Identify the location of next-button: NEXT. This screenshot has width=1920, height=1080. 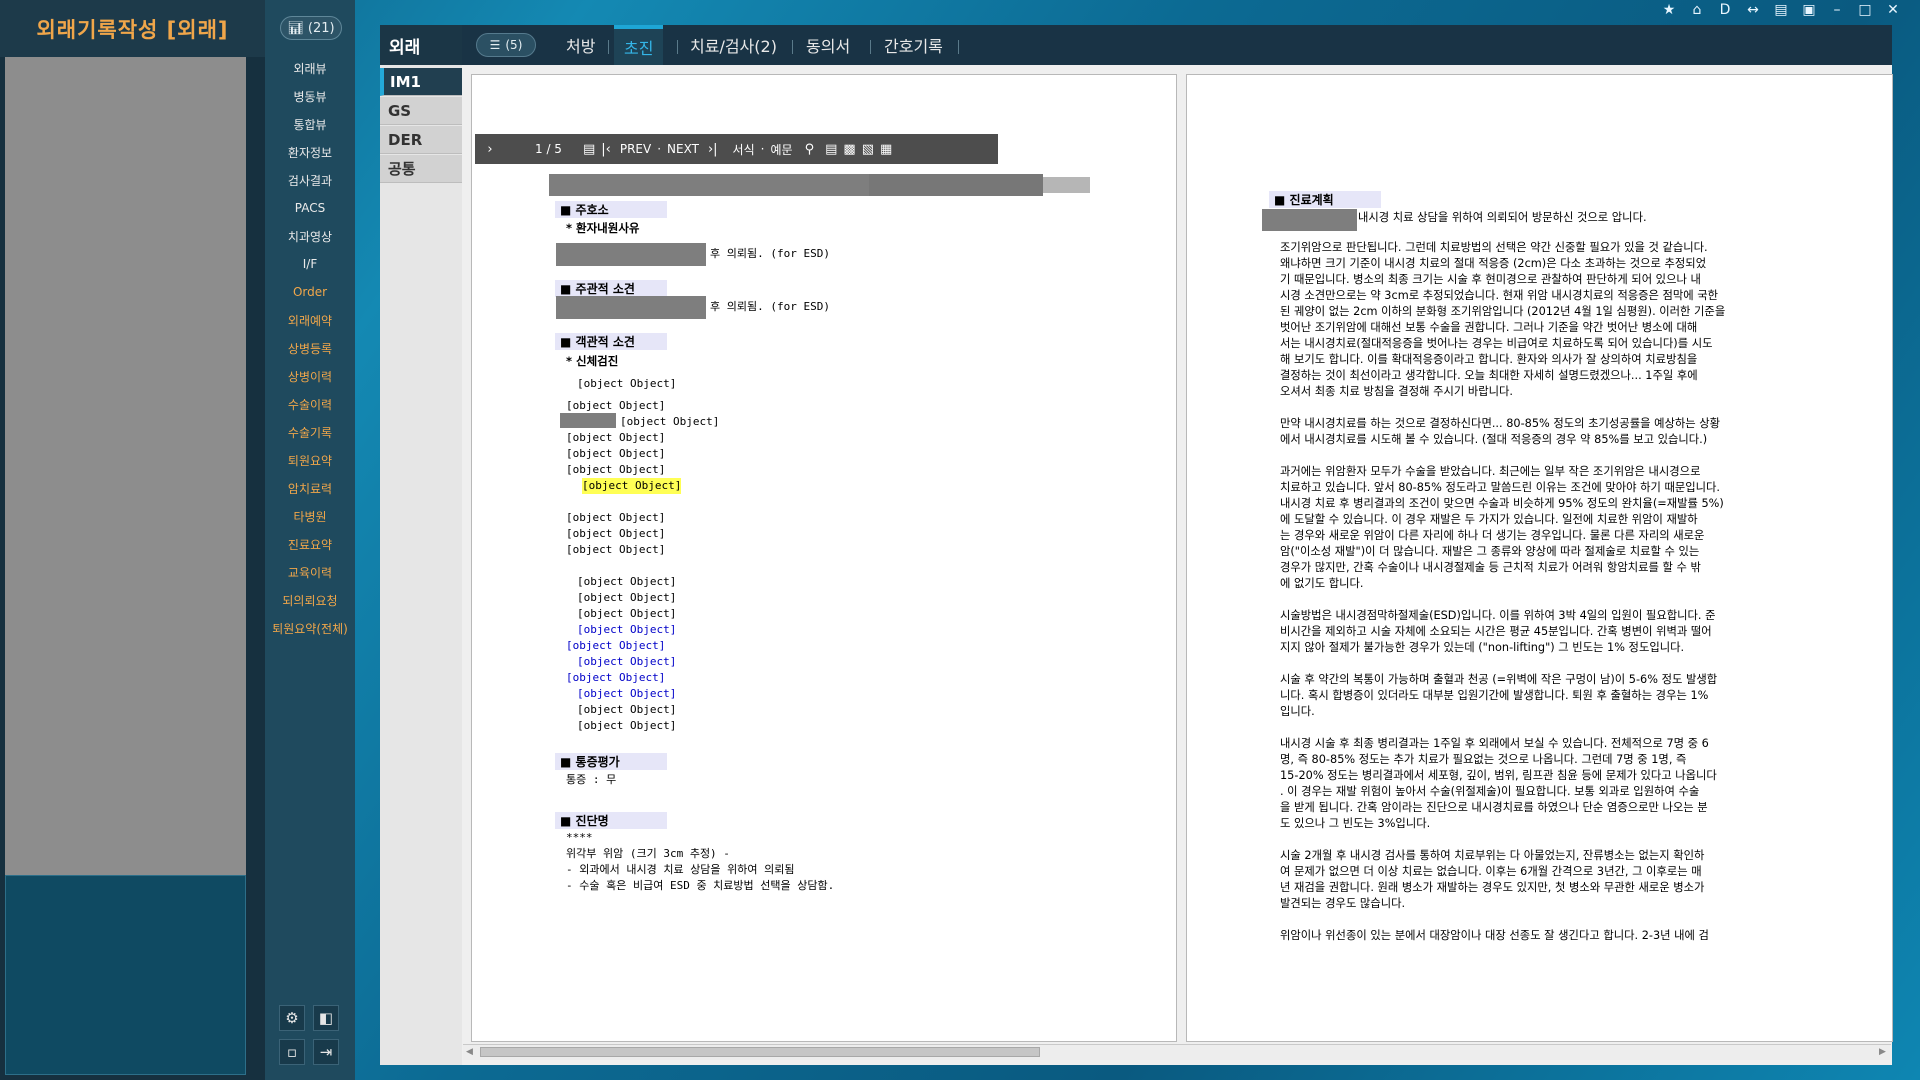
(683, 149).